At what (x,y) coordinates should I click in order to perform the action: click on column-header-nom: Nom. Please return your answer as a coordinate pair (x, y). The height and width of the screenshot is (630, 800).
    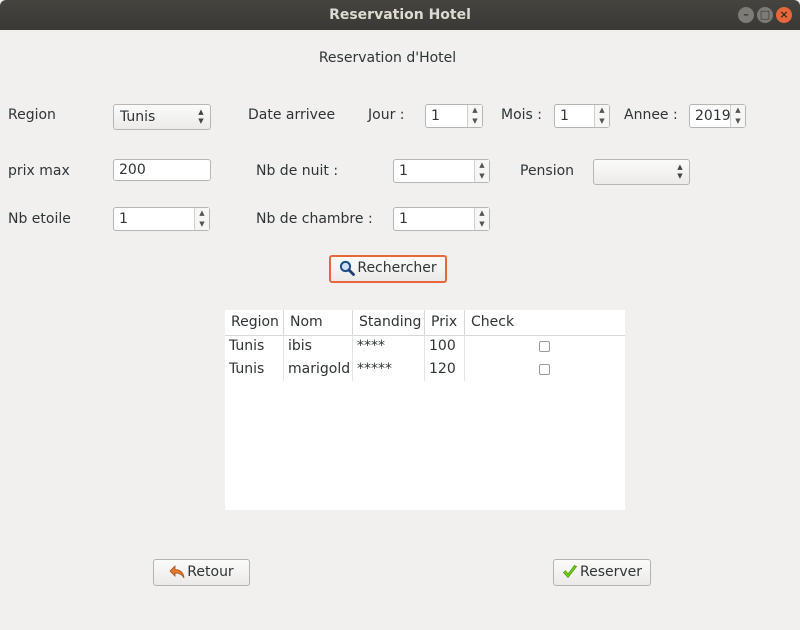
    Looking at the image, I should click on (318, 322).